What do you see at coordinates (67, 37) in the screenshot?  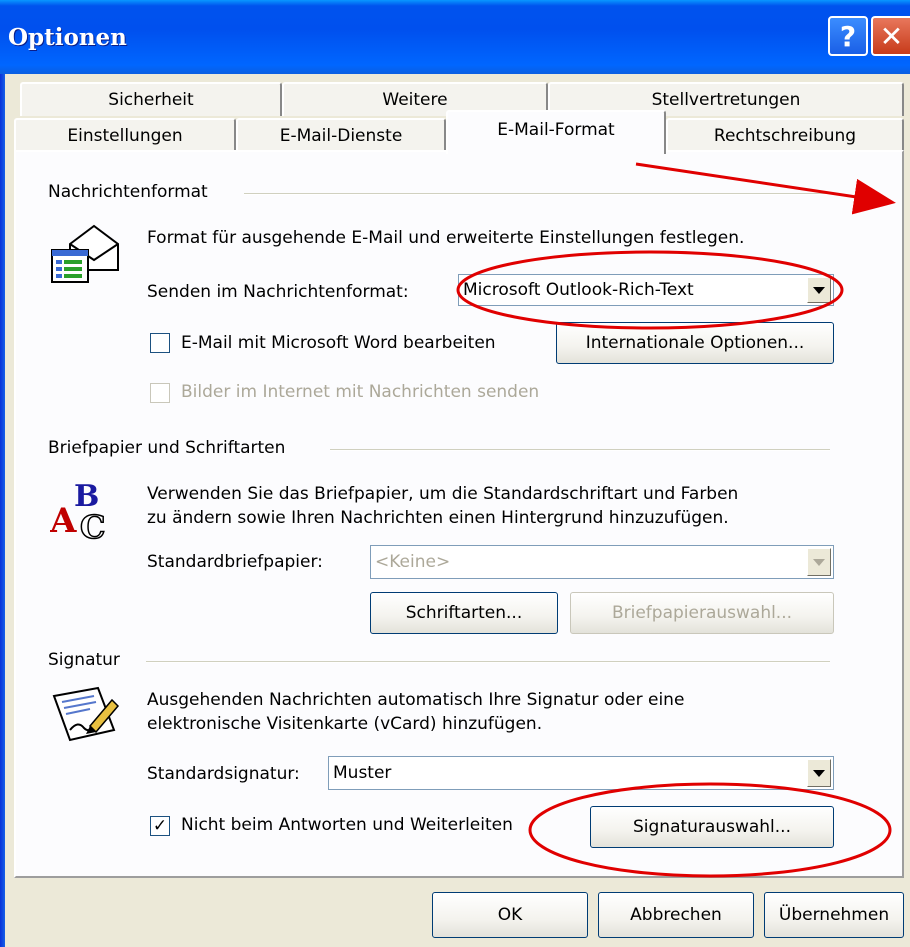 I see `window-title: Optionen` at bounding box center [67, 37].